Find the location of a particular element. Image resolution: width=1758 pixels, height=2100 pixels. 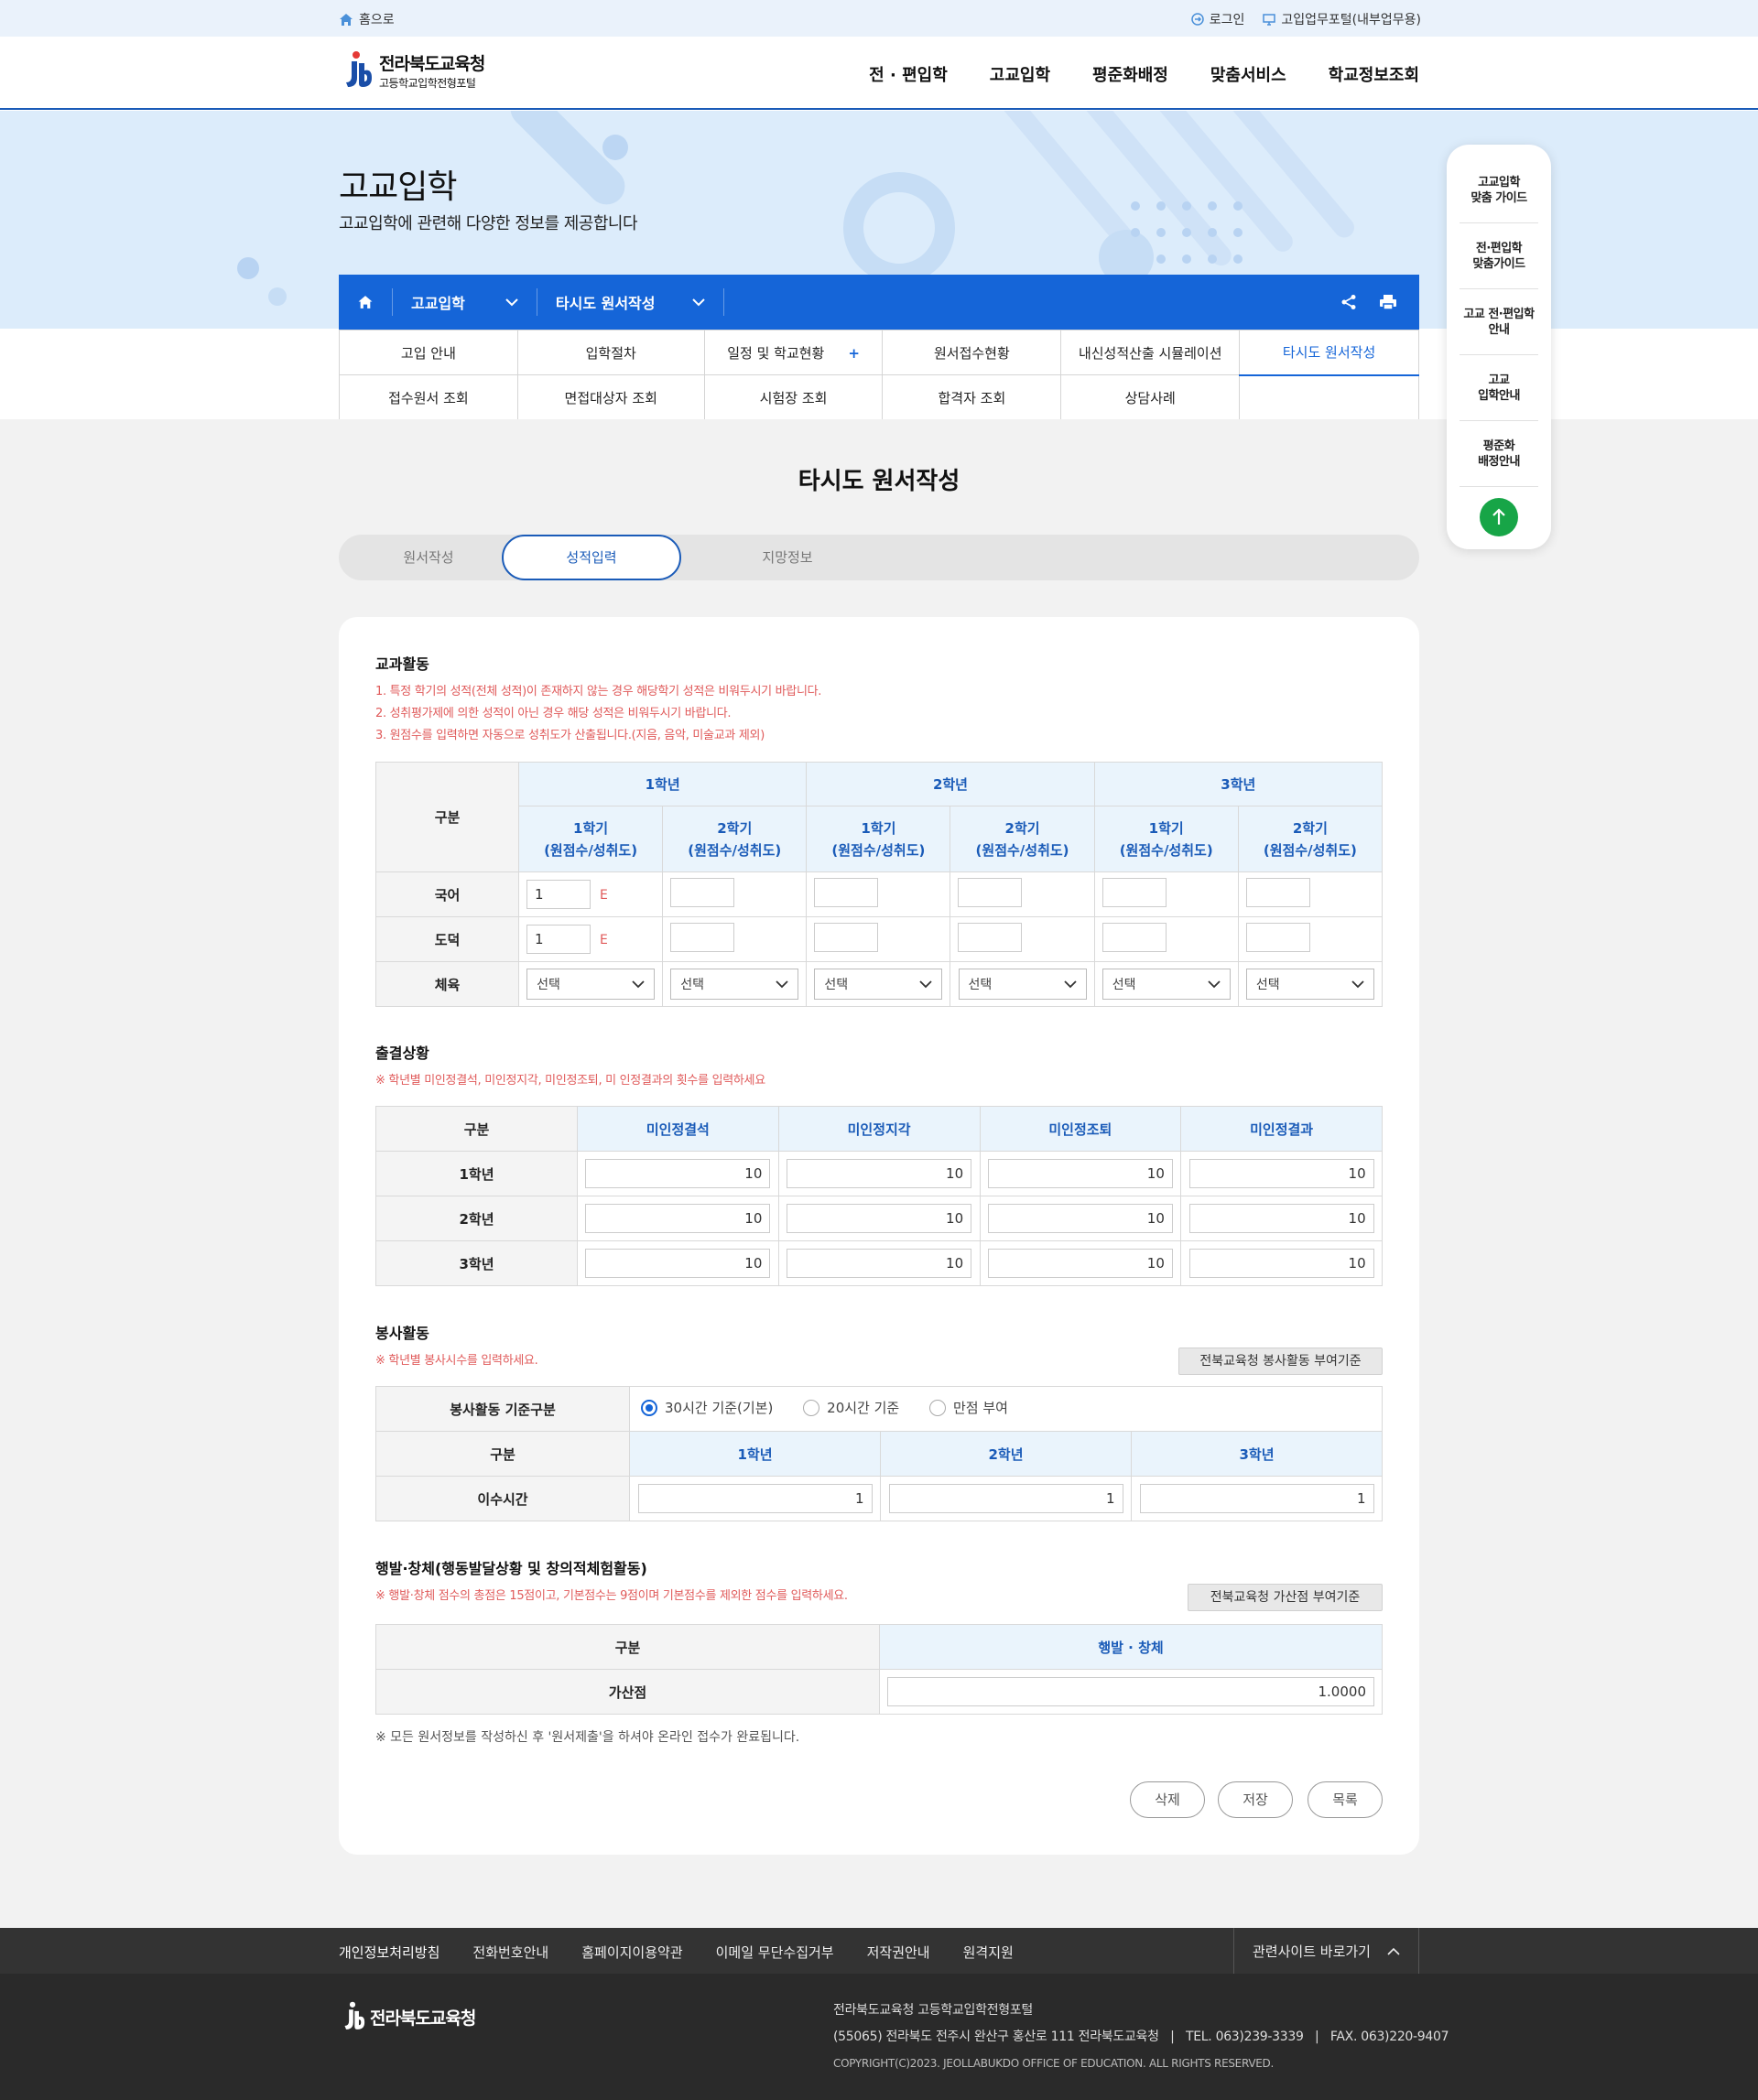

subnav-interview-lookup: 면접대상자 조회 is located at coordinates (610, 397).